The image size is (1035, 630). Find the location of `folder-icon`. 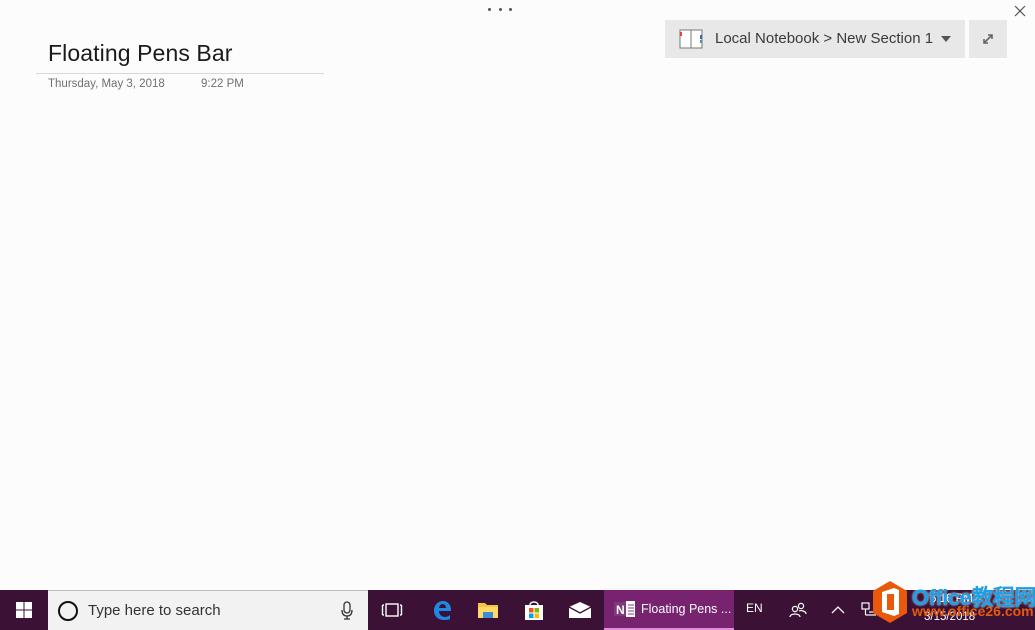

folder-icon is located at coordinates (488, 610).